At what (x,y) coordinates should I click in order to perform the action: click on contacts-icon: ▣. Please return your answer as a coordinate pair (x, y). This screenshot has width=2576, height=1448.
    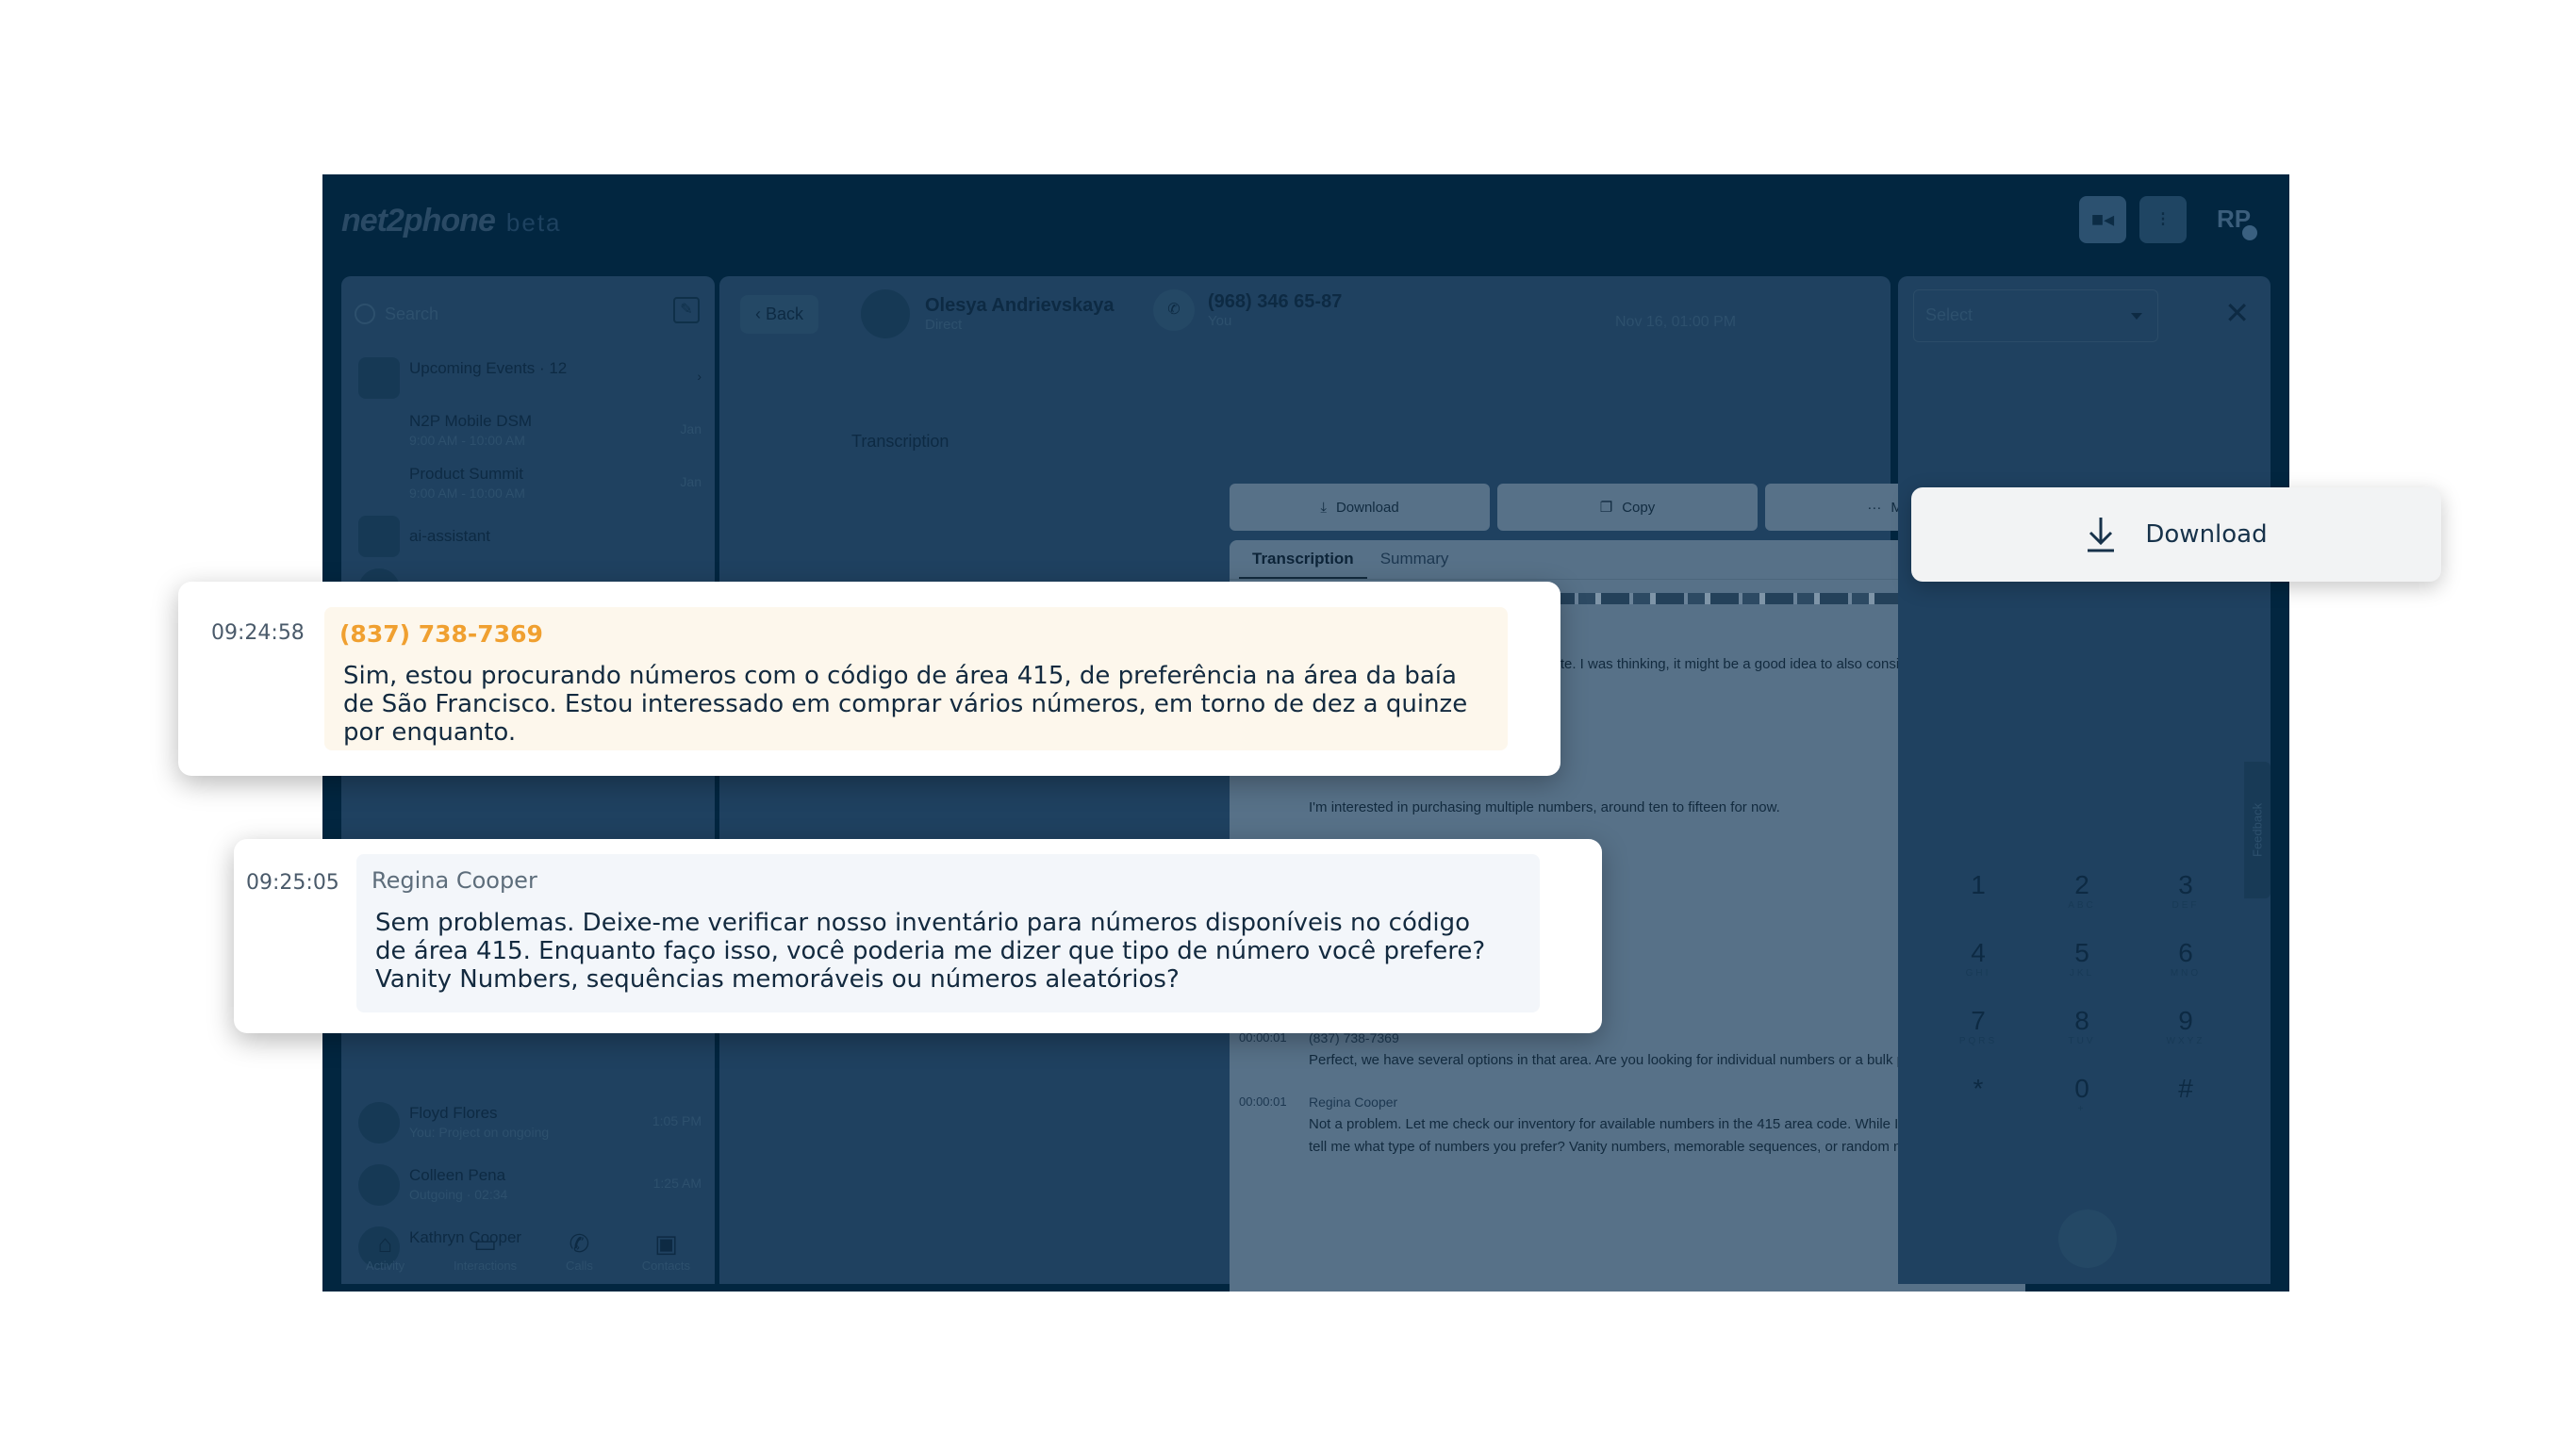
    Looking at the image, I should click on (666, 1243).